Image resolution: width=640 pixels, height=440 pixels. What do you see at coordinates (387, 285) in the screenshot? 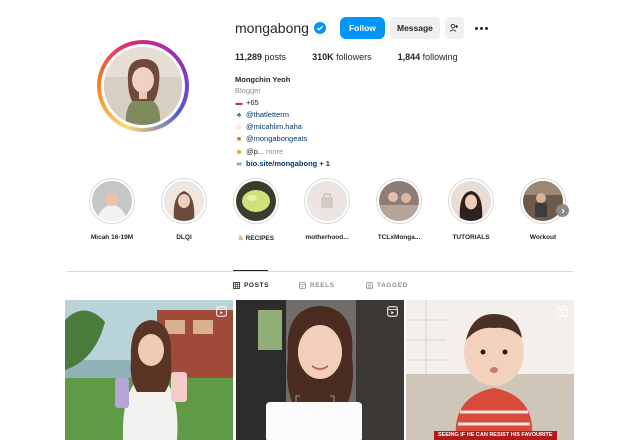
I see `tab-tagged: TAGGED` at bounding box center [387, 285].